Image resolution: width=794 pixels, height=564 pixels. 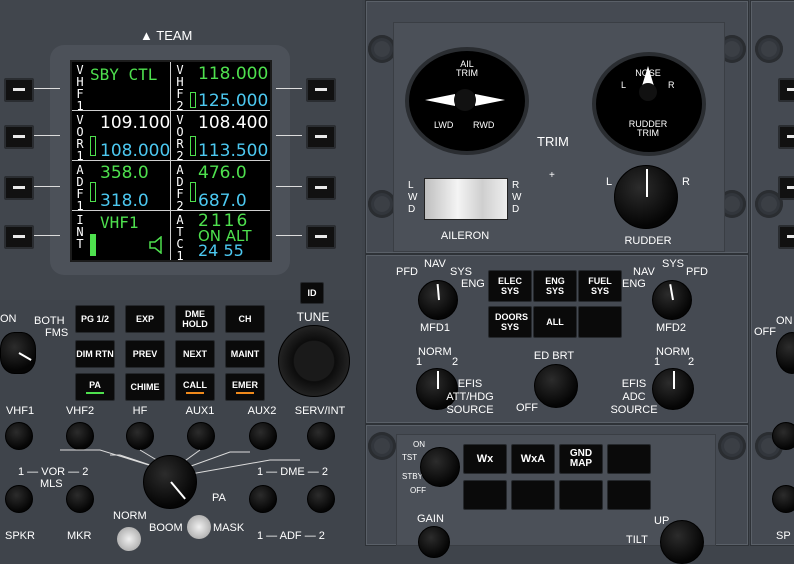 I want to click on lsk-line, so click(x=47, y=186).